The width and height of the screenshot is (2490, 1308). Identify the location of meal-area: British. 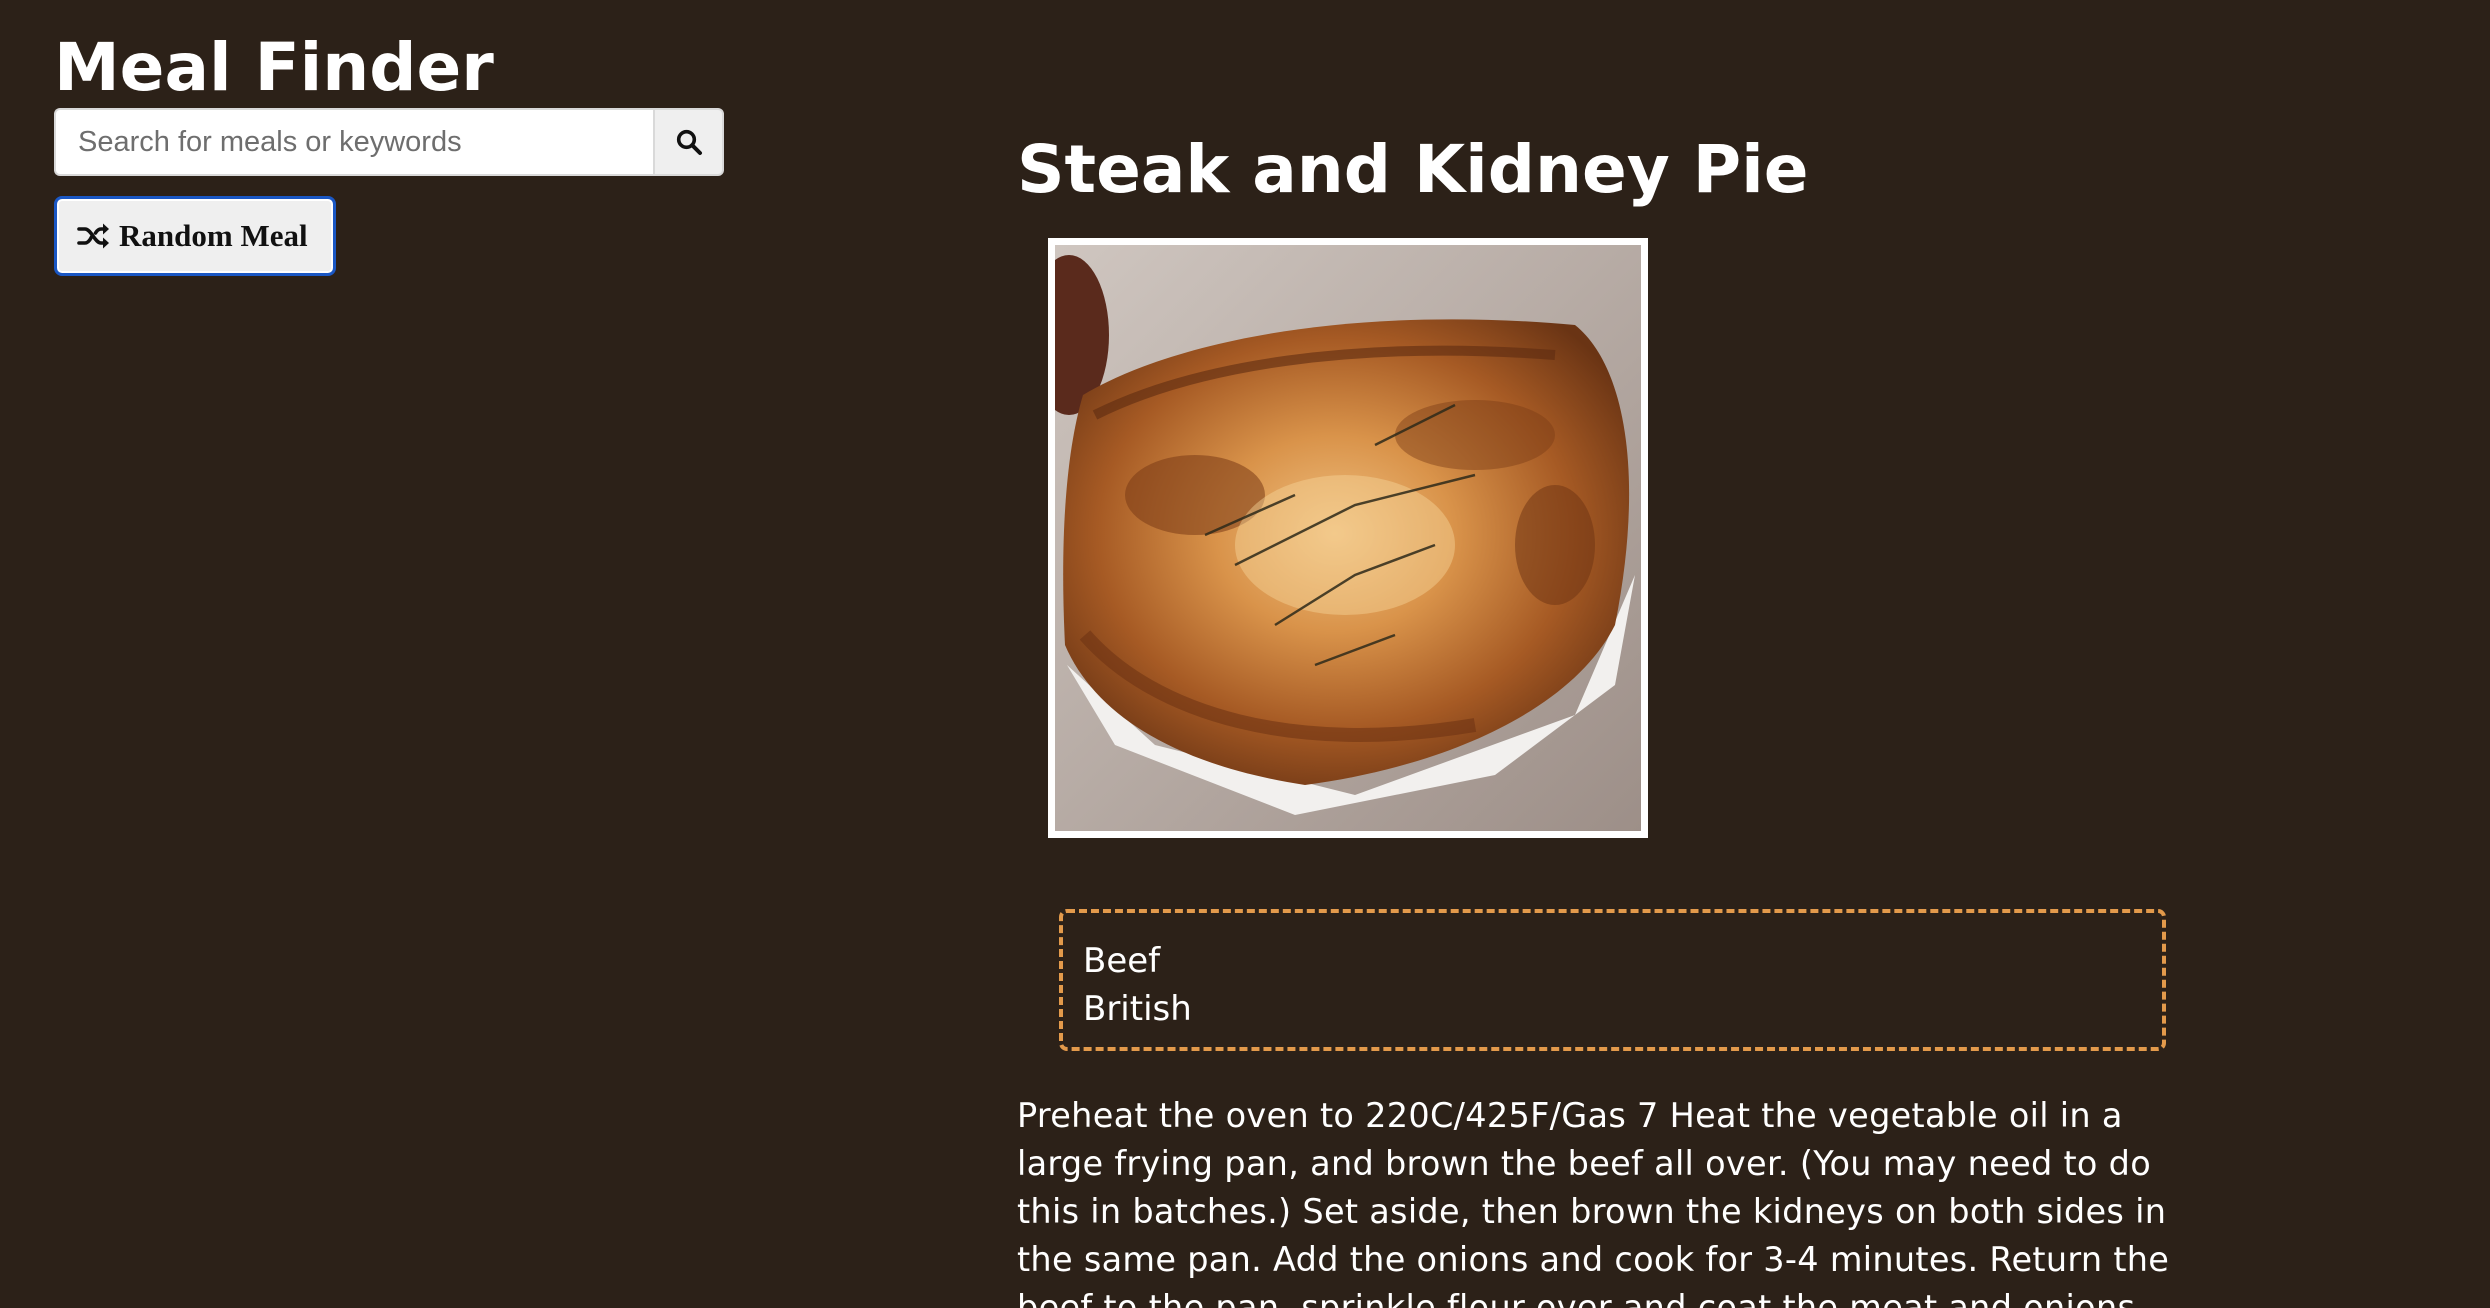
(1137, 1009).